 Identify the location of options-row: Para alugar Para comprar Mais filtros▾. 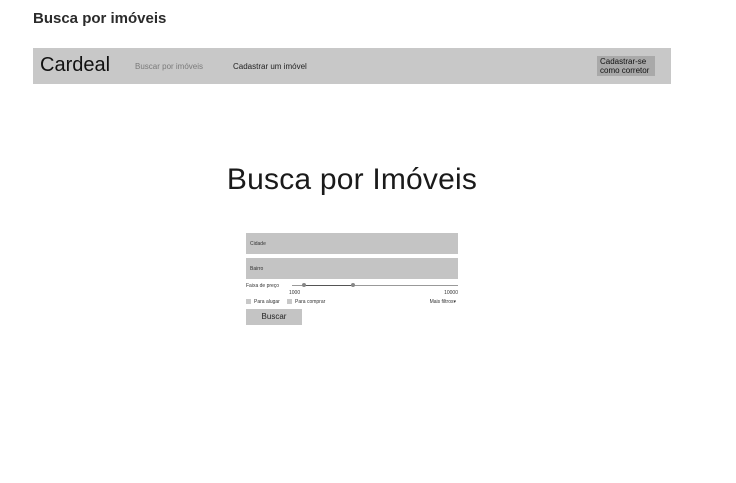
(352, 303).